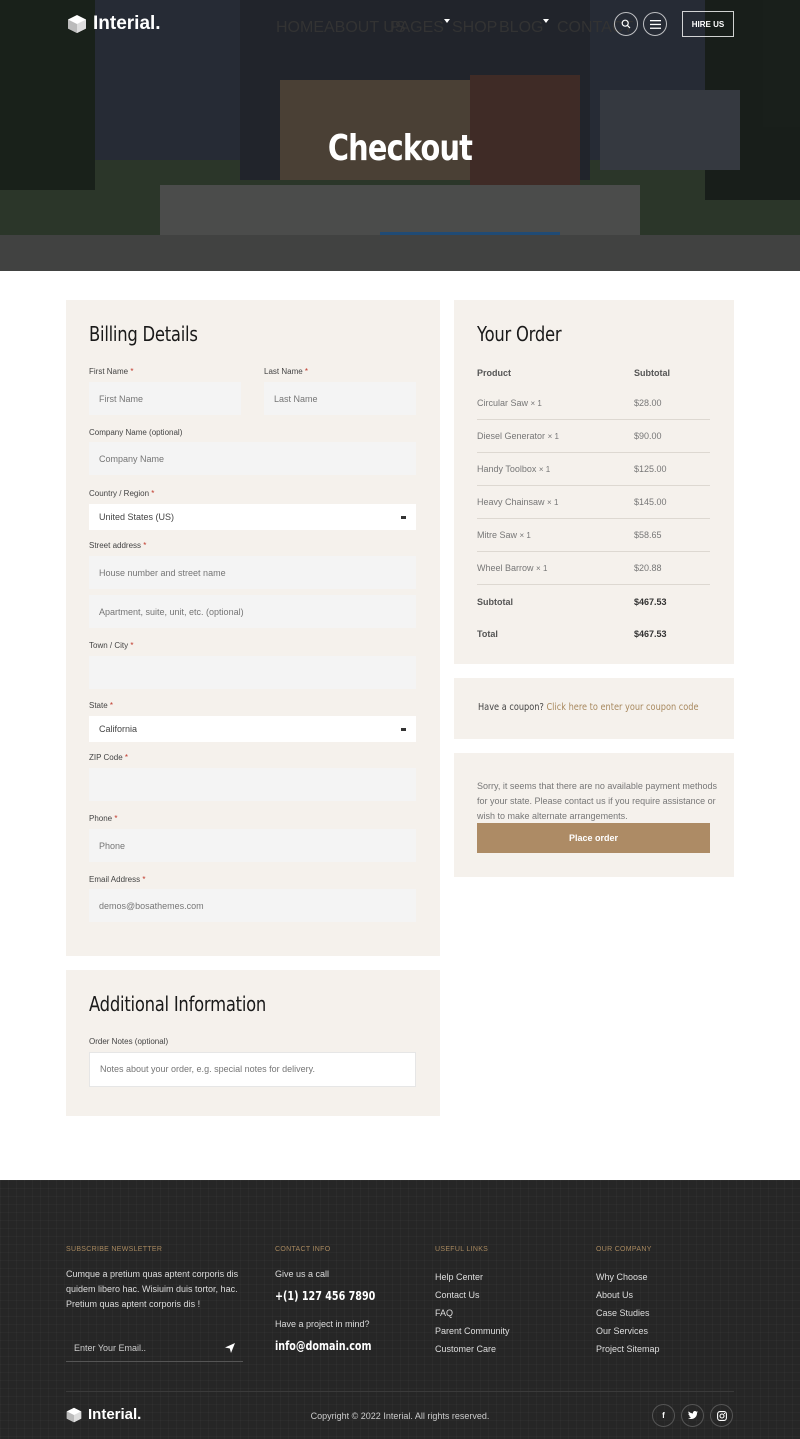 The image size is (800, 1439). Describe the element at coordinates (117, 879) in the screenshot. I see `email-label: Email Address *` at that location.